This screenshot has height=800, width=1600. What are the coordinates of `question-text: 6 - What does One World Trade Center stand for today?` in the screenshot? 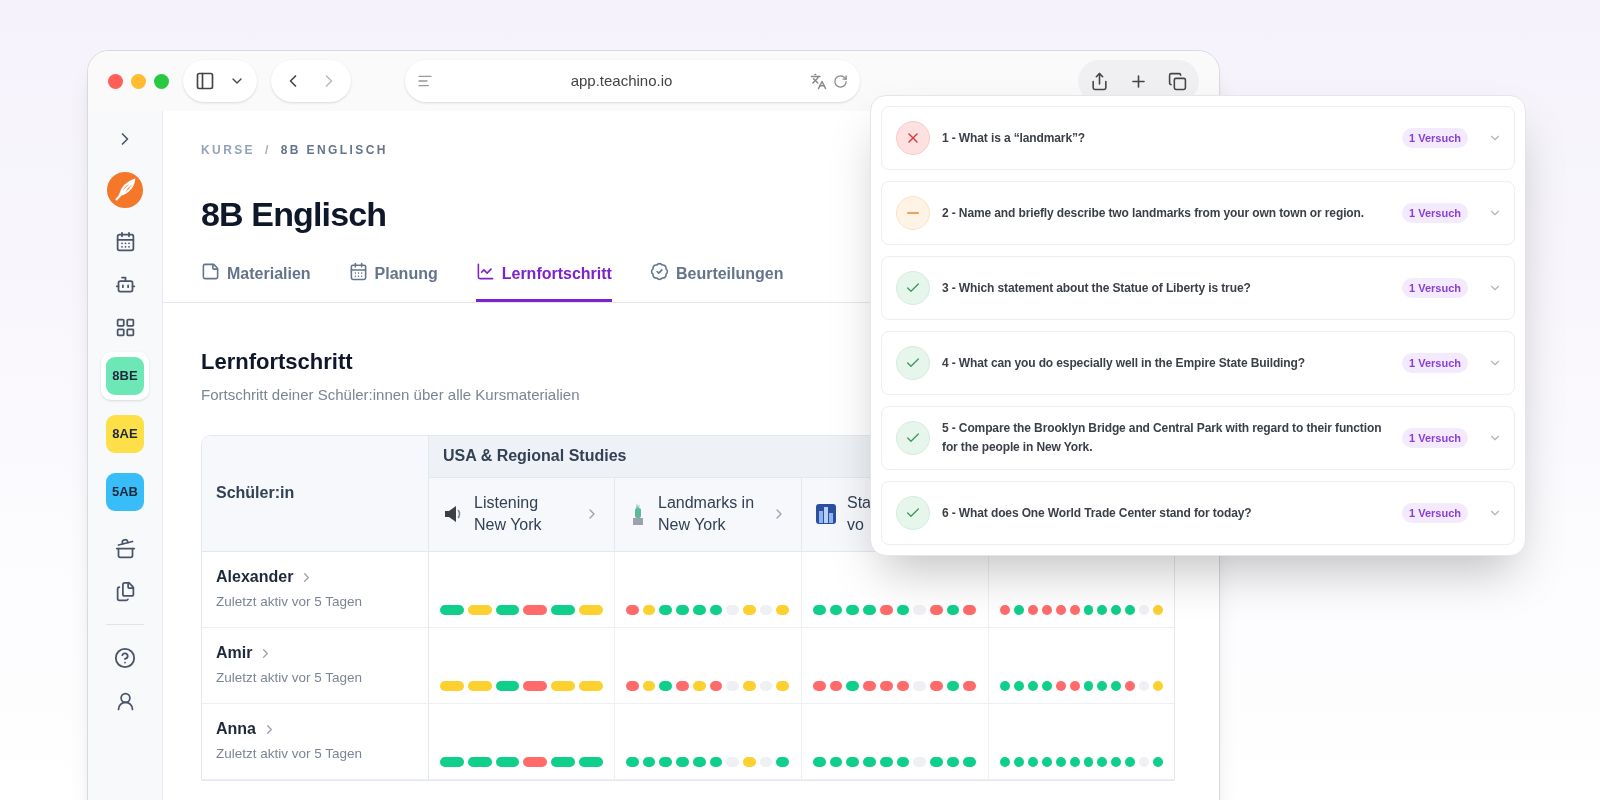 It's located at (1097, 513).